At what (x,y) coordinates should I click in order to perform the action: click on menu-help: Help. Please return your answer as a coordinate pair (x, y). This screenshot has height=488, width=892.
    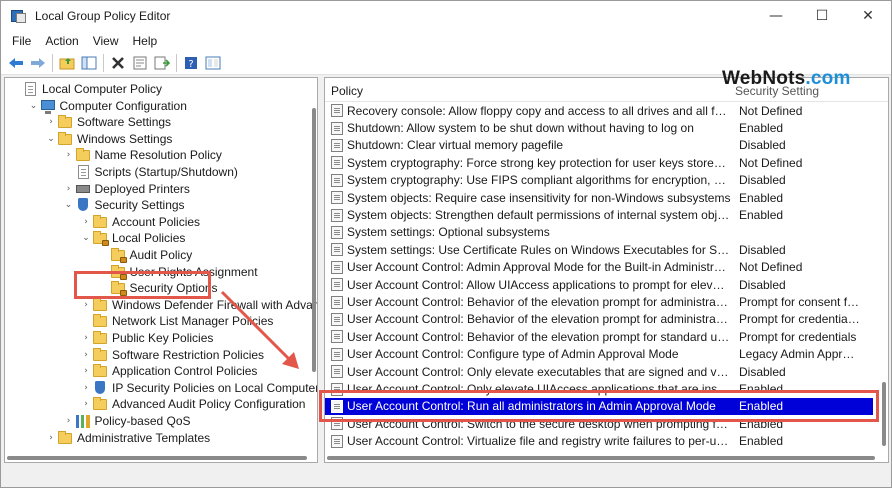
    Looking at the image, I should click on (145, 41).